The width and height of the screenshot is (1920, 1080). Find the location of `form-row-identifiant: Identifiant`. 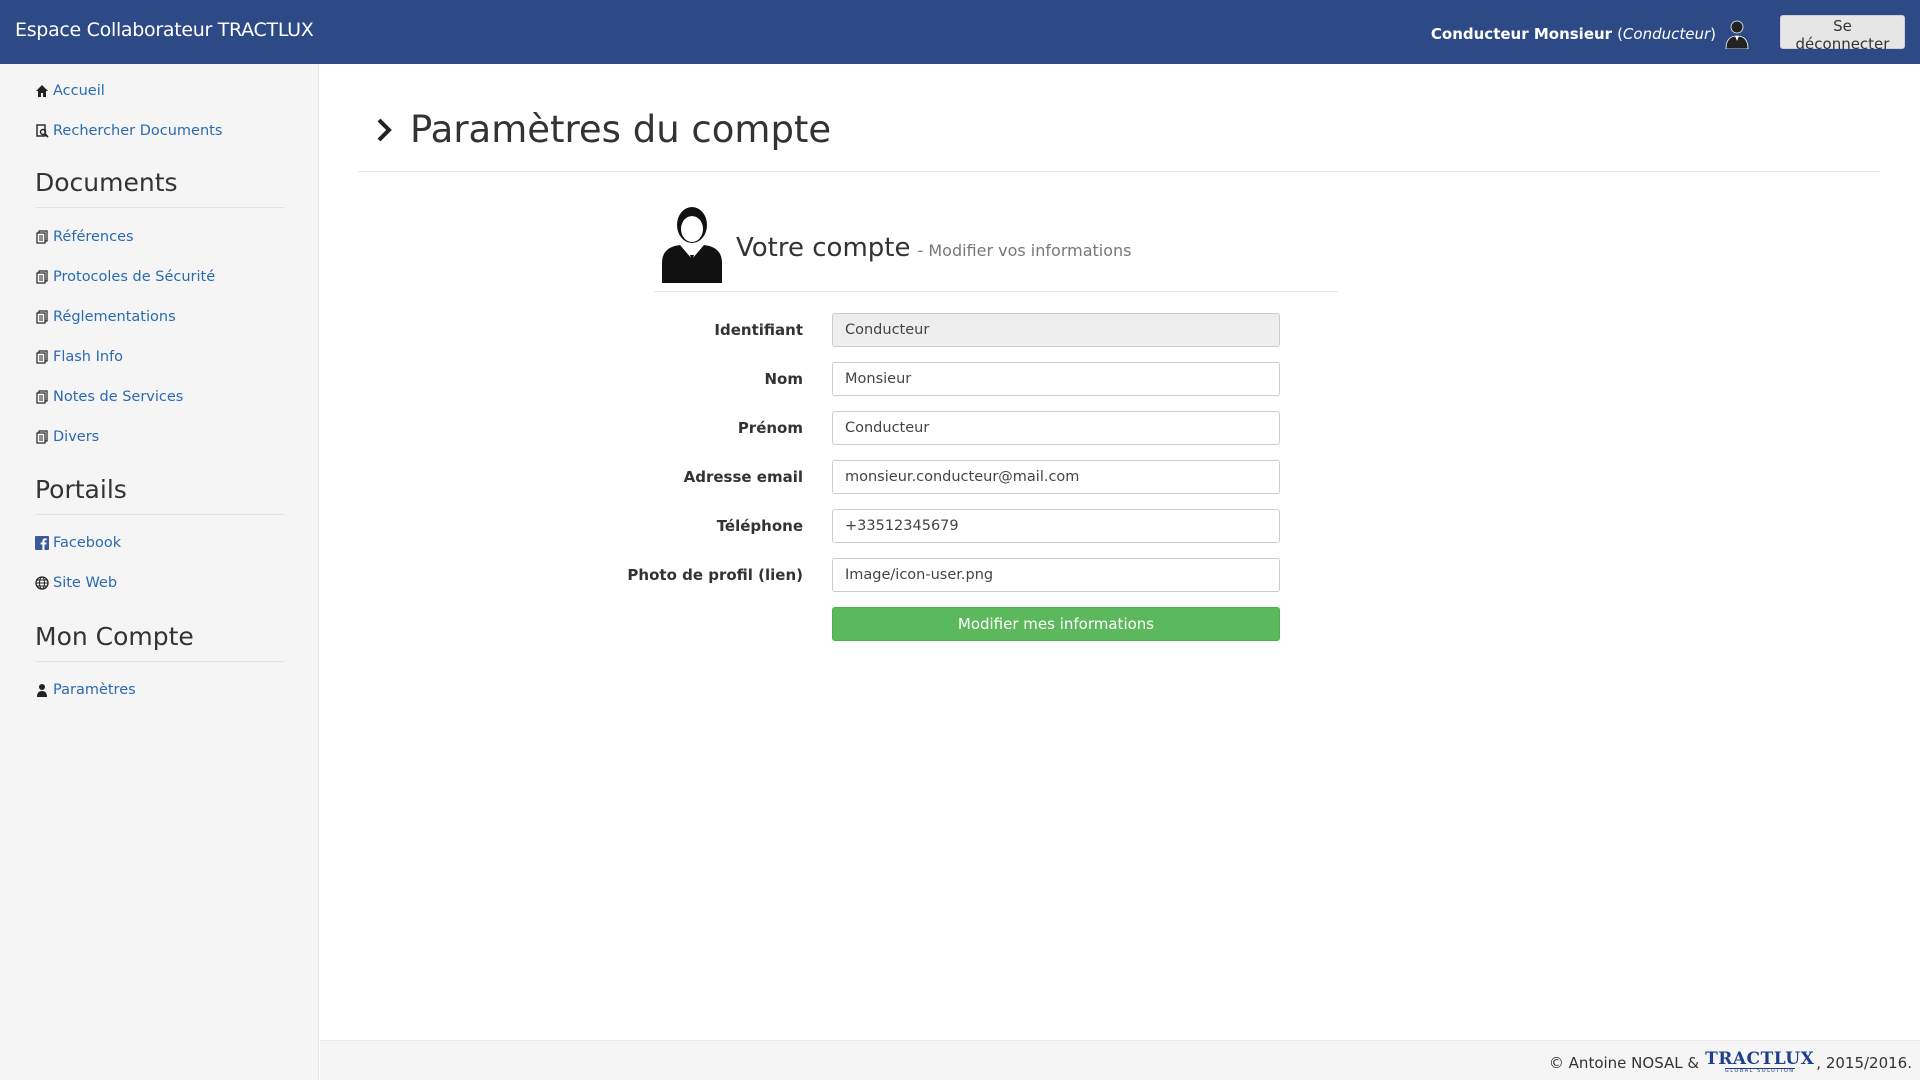

form-row-identifiant: Identifiant is located at coordinates (940, 330).